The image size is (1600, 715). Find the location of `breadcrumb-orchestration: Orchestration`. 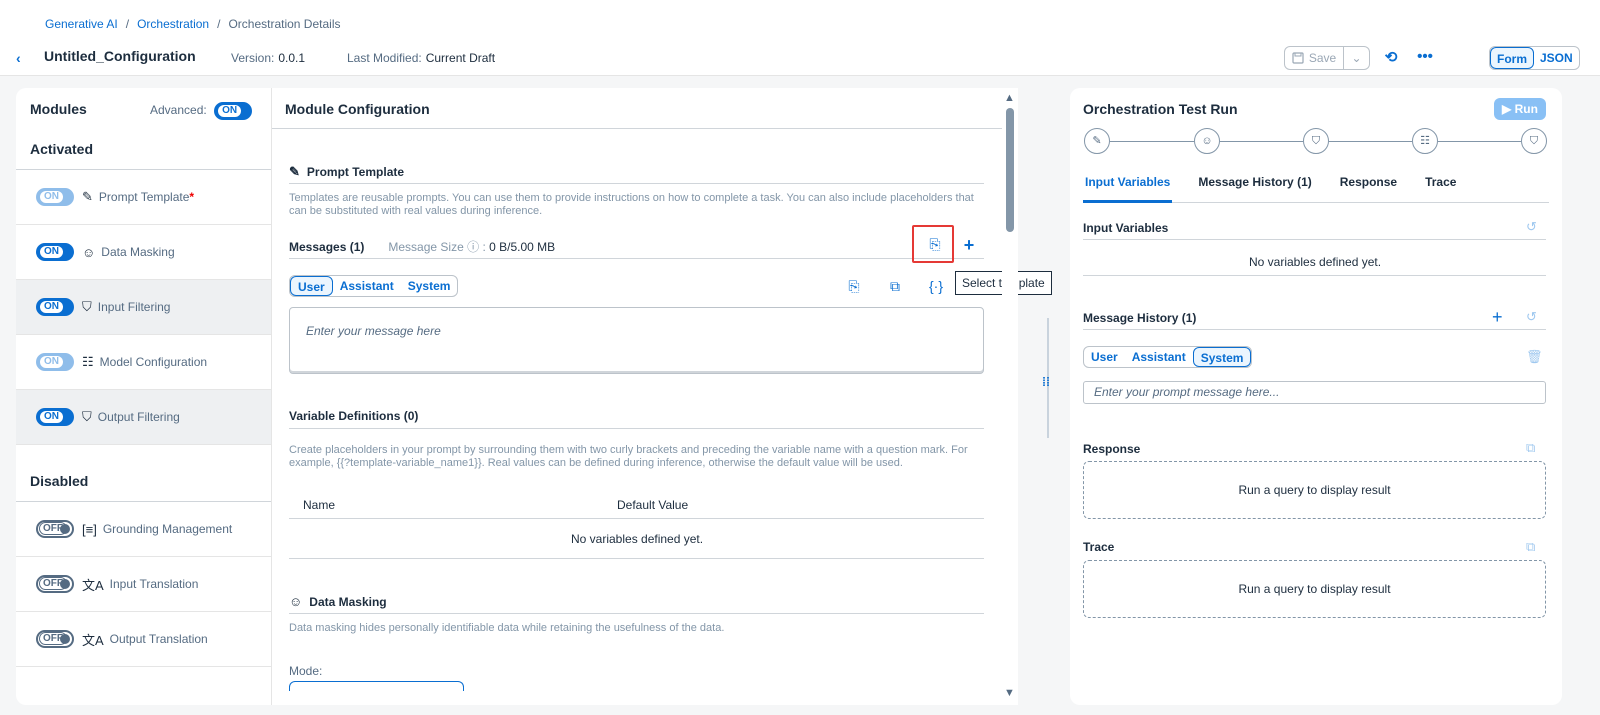

breadcrumb-orchestration: Orchestration is located at coordinates (173, 24).